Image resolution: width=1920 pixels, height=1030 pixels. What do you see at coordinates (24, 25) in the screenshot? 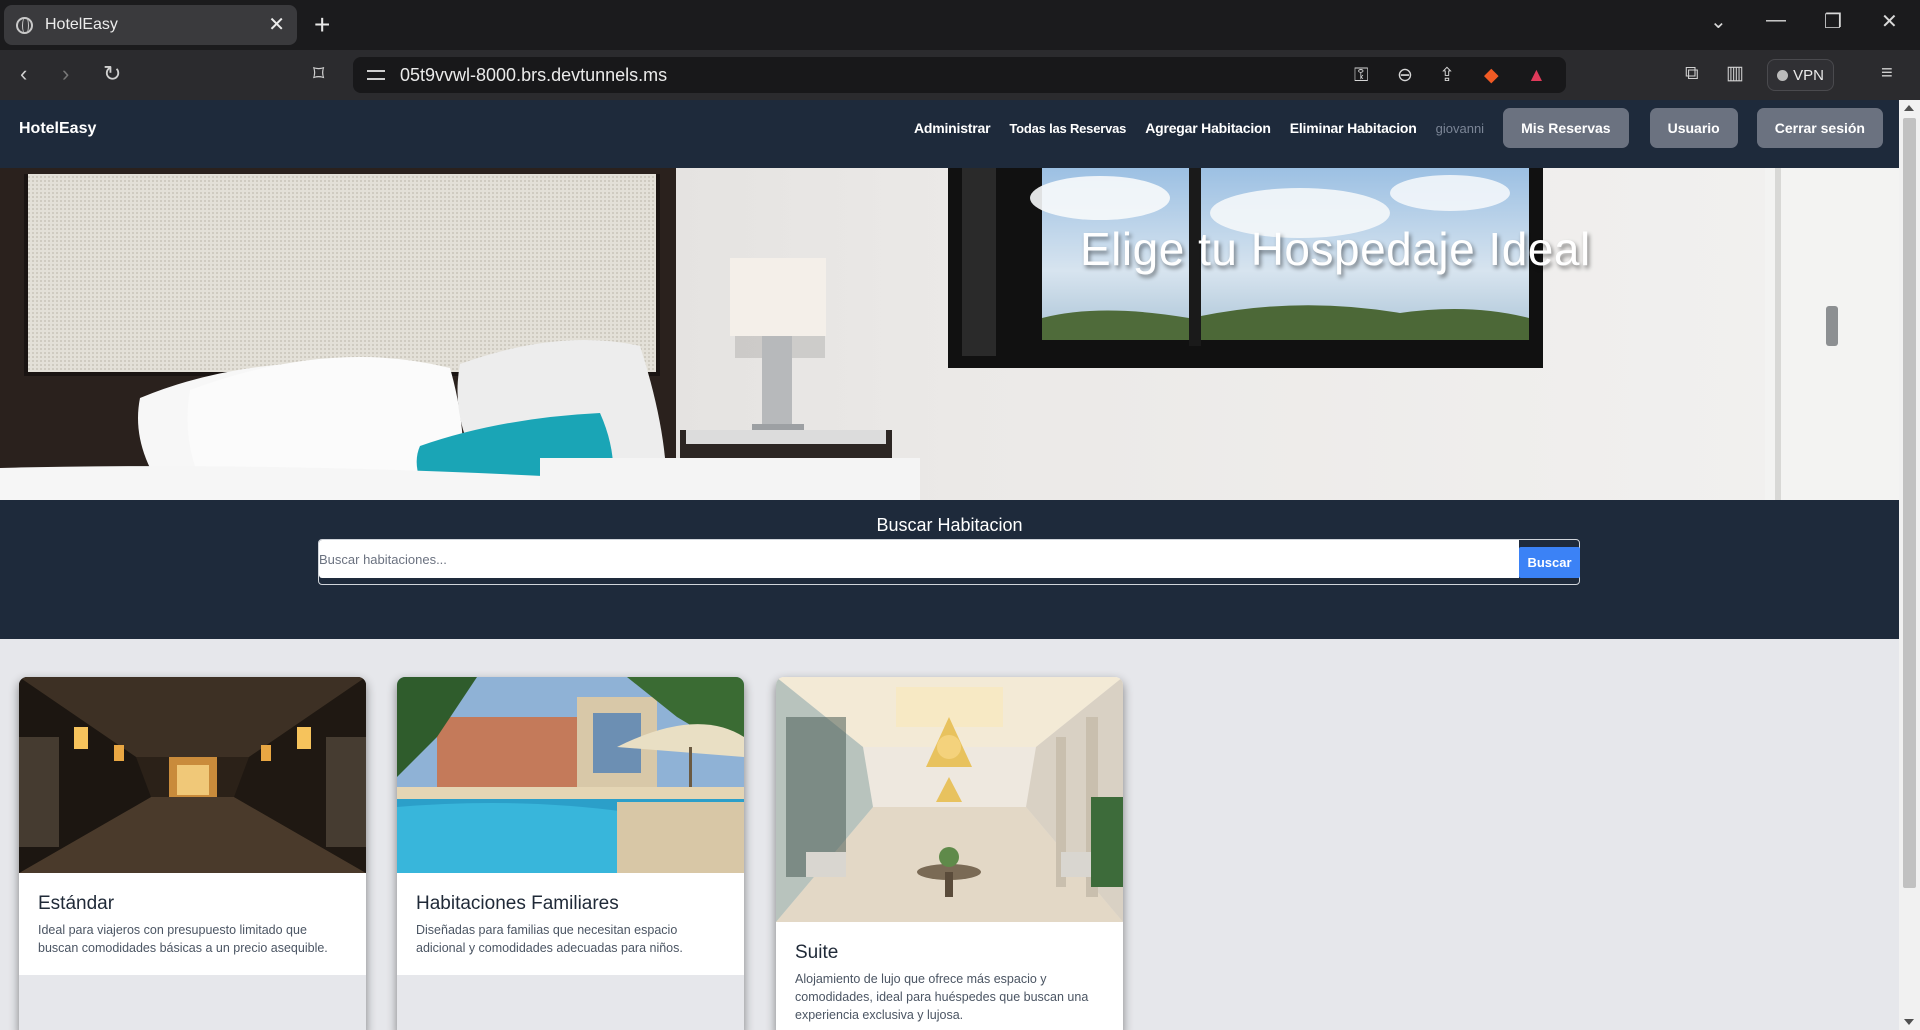
I see `globe-icon` at bounding box center [24, 25].